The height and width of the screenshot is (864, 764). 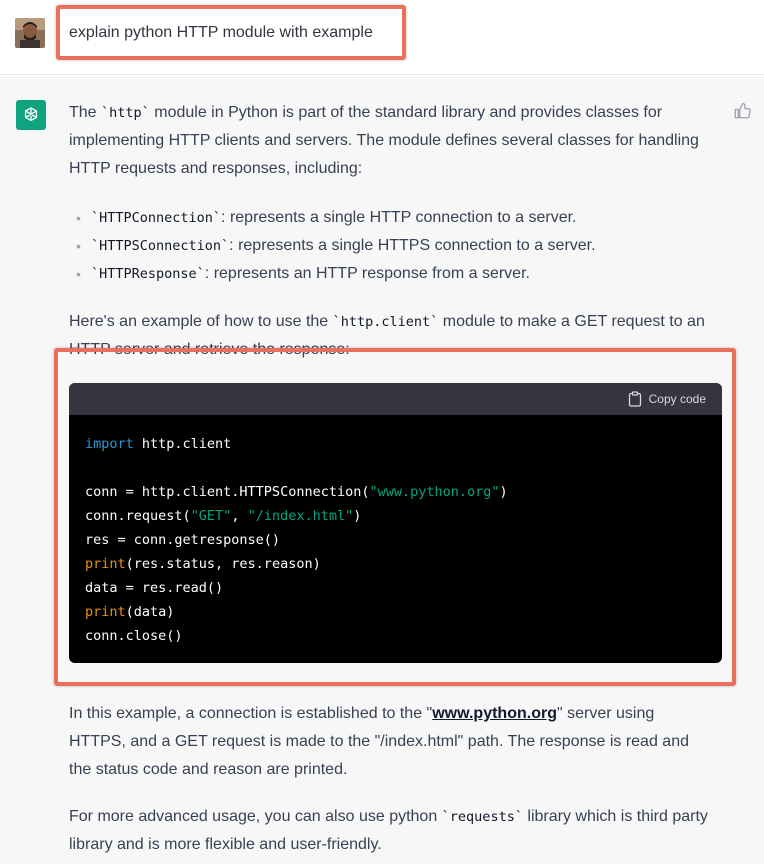 What do you see at coordinates (385, 322) in the screenshot?
I see `inline-code: `http.client`` at bounding box center [385, 322].